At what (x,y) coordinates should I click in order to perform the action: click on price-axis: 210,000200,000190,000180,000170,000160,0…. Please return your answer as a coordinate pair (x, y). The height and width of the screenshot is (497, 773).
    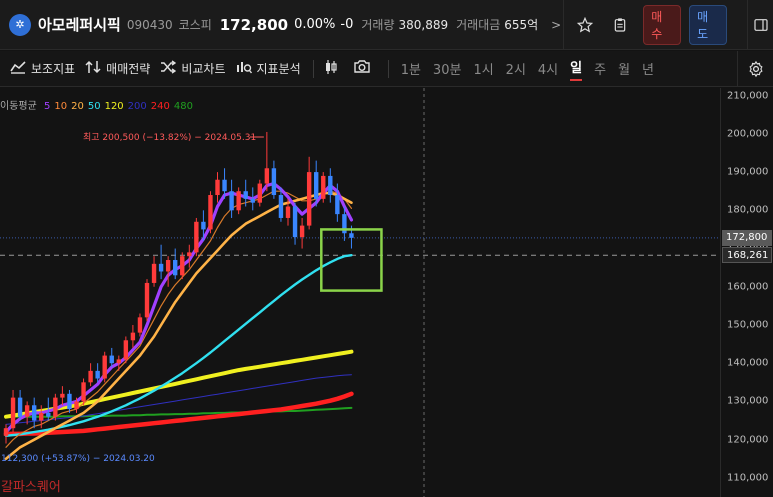
    Looking at the image, I should click on (746, 292).